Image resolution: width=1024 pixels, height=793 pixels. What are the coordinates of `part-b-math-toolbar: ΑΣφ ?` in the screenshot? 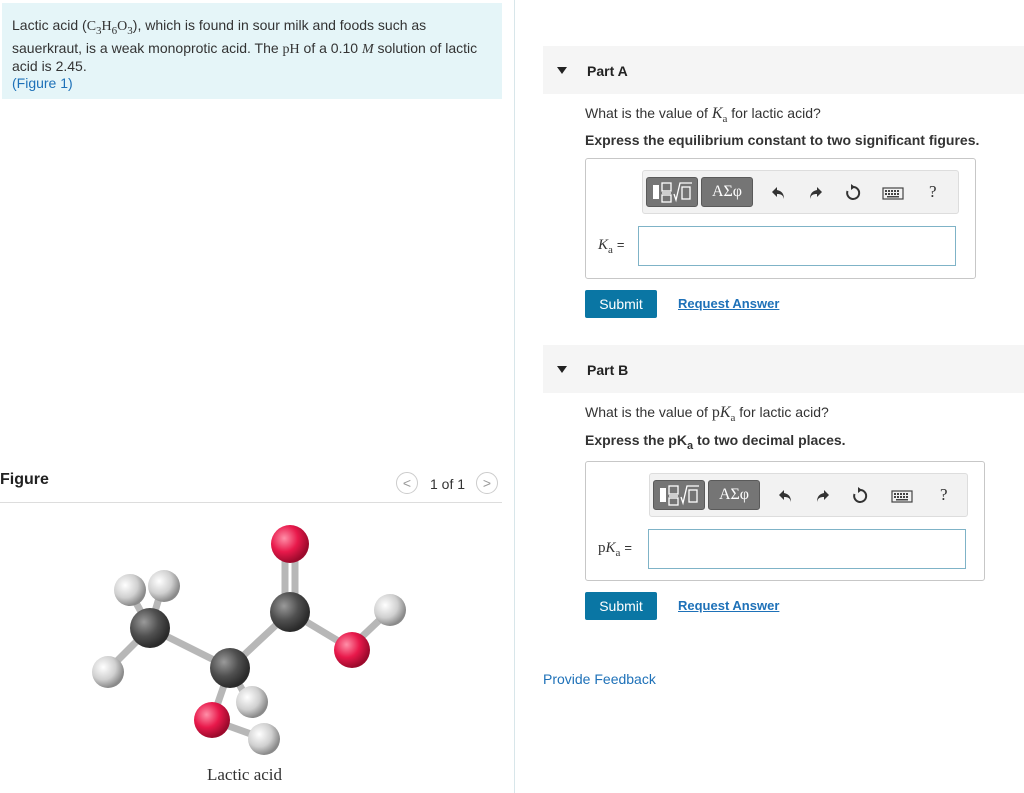 It's located at (808, 495).